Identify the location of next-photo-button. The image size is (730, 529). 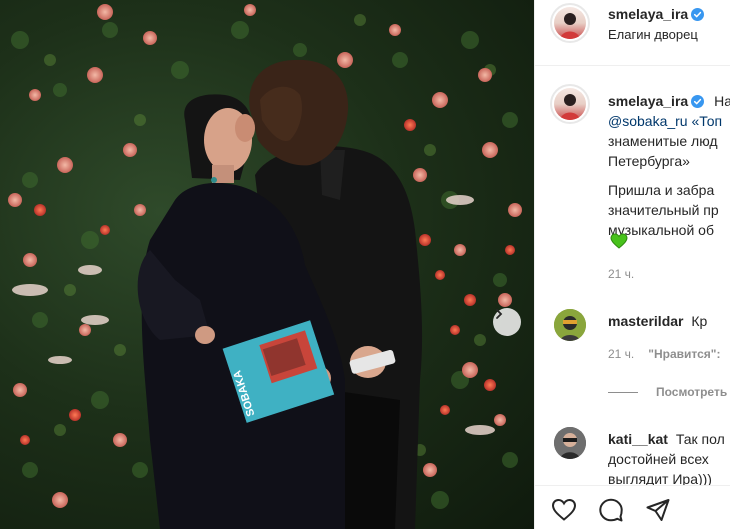
(507, 322).